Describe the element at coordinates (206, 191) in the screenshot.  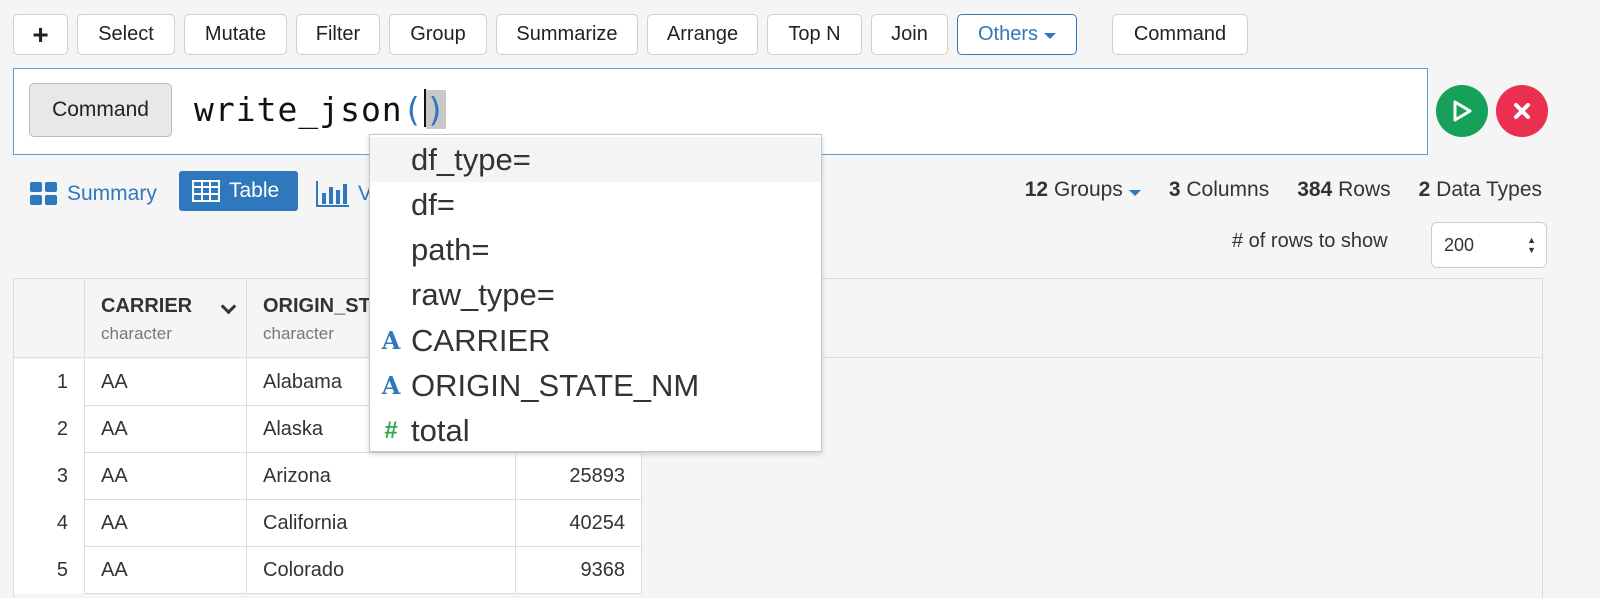
I see `table-icon` at that location.